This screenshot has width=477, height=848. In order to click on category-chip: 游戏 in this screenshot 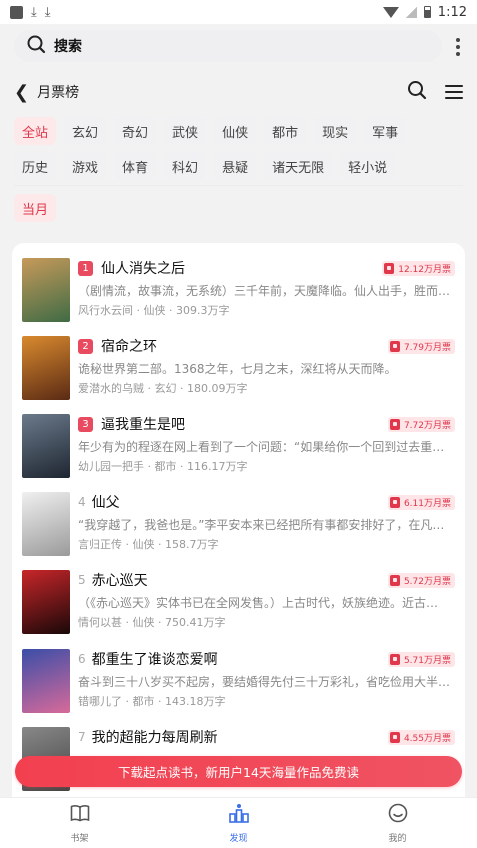, I will do `click(85, 166)`.